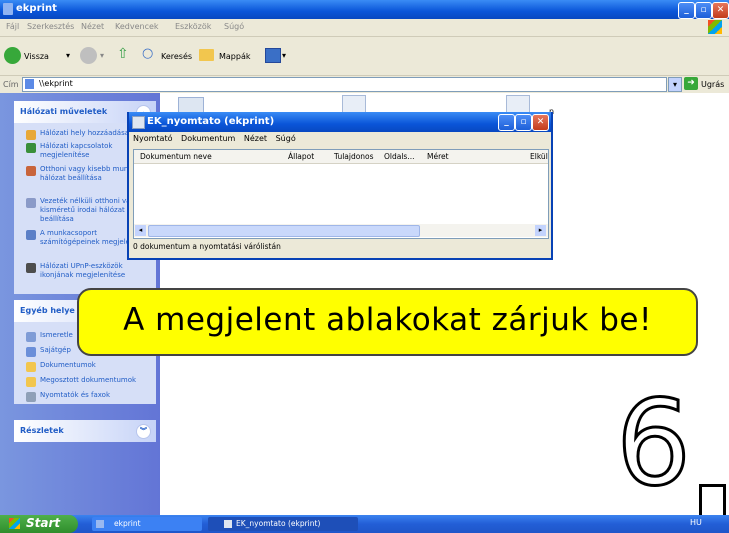  Describe the element at coordinates (11, 84) in the screenshot. I see `address-label: Cím` at that location.